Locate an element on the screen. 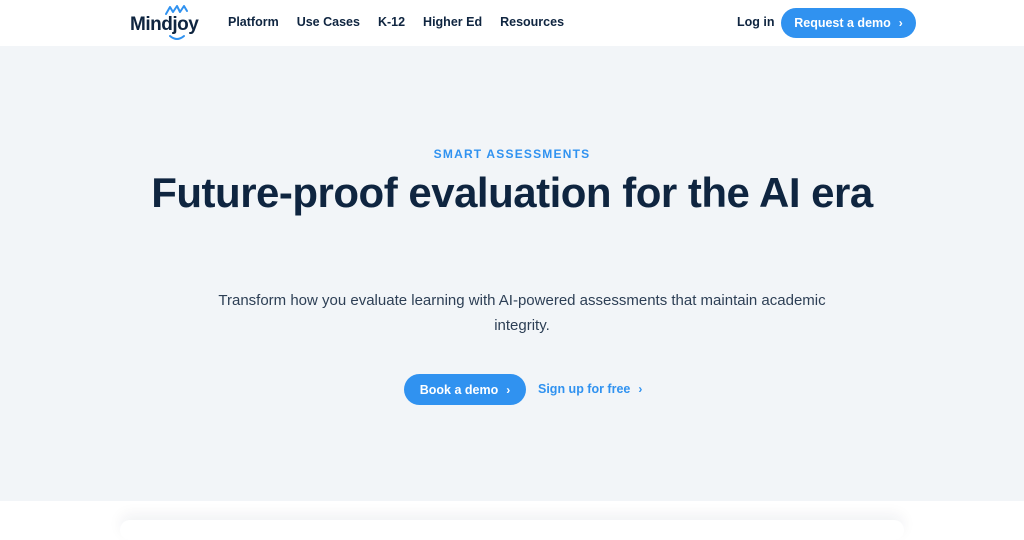 The height and width of the screenshot is (540, 1024). login-link: Log in is located at coordinates (756, 22).